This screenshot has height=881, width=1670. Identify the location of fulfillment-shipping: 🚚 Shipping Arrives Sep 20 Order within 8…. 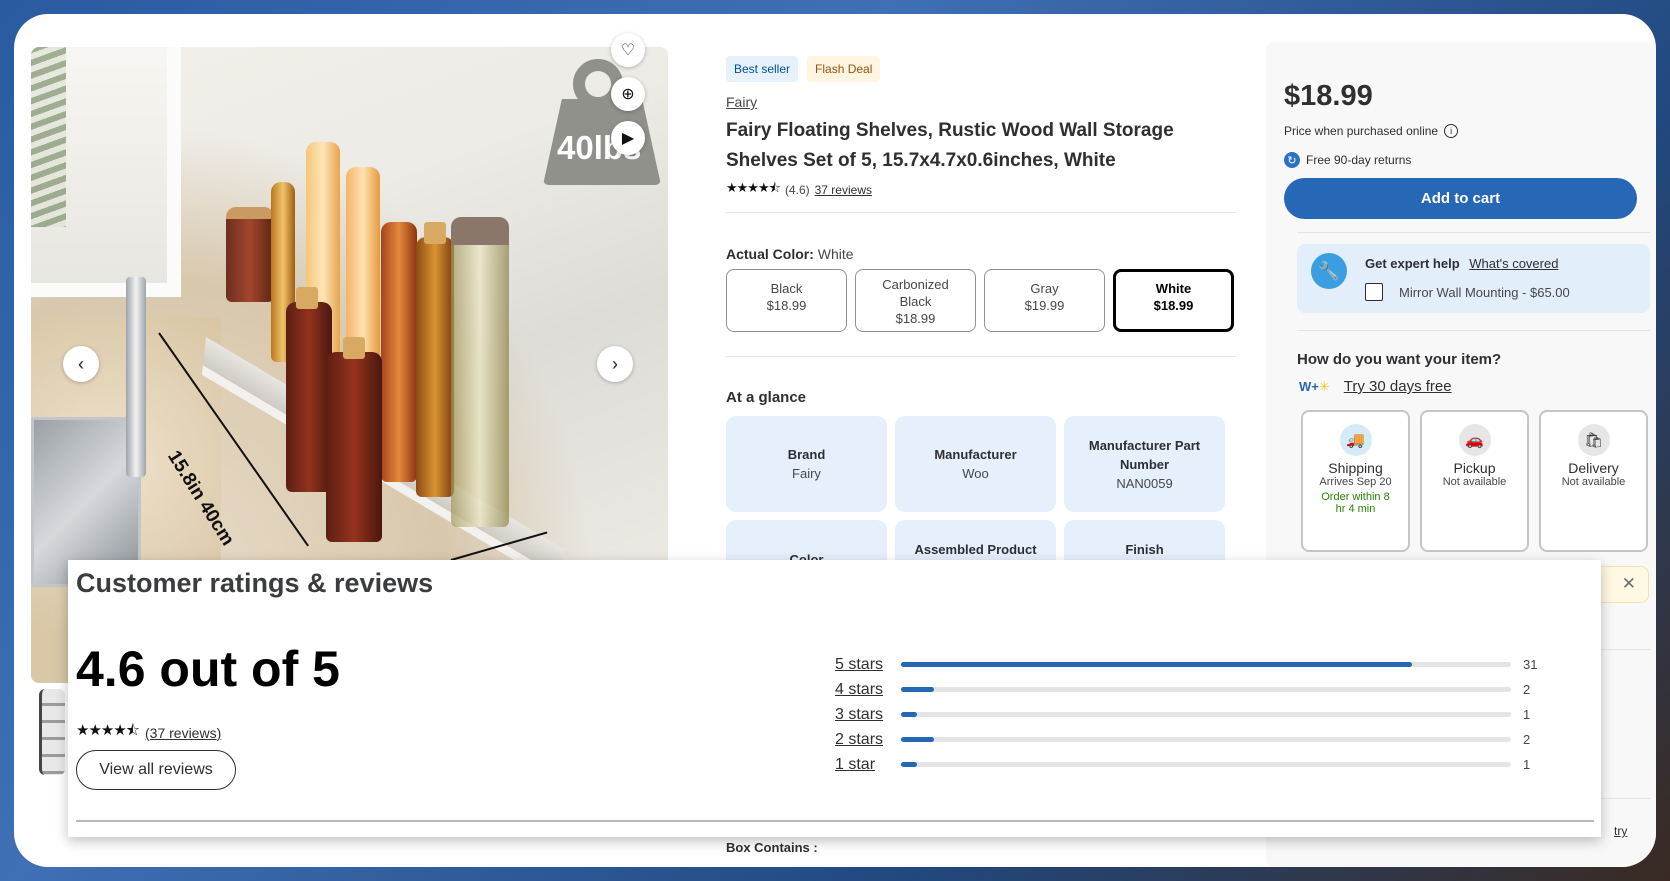
(1355, 481).